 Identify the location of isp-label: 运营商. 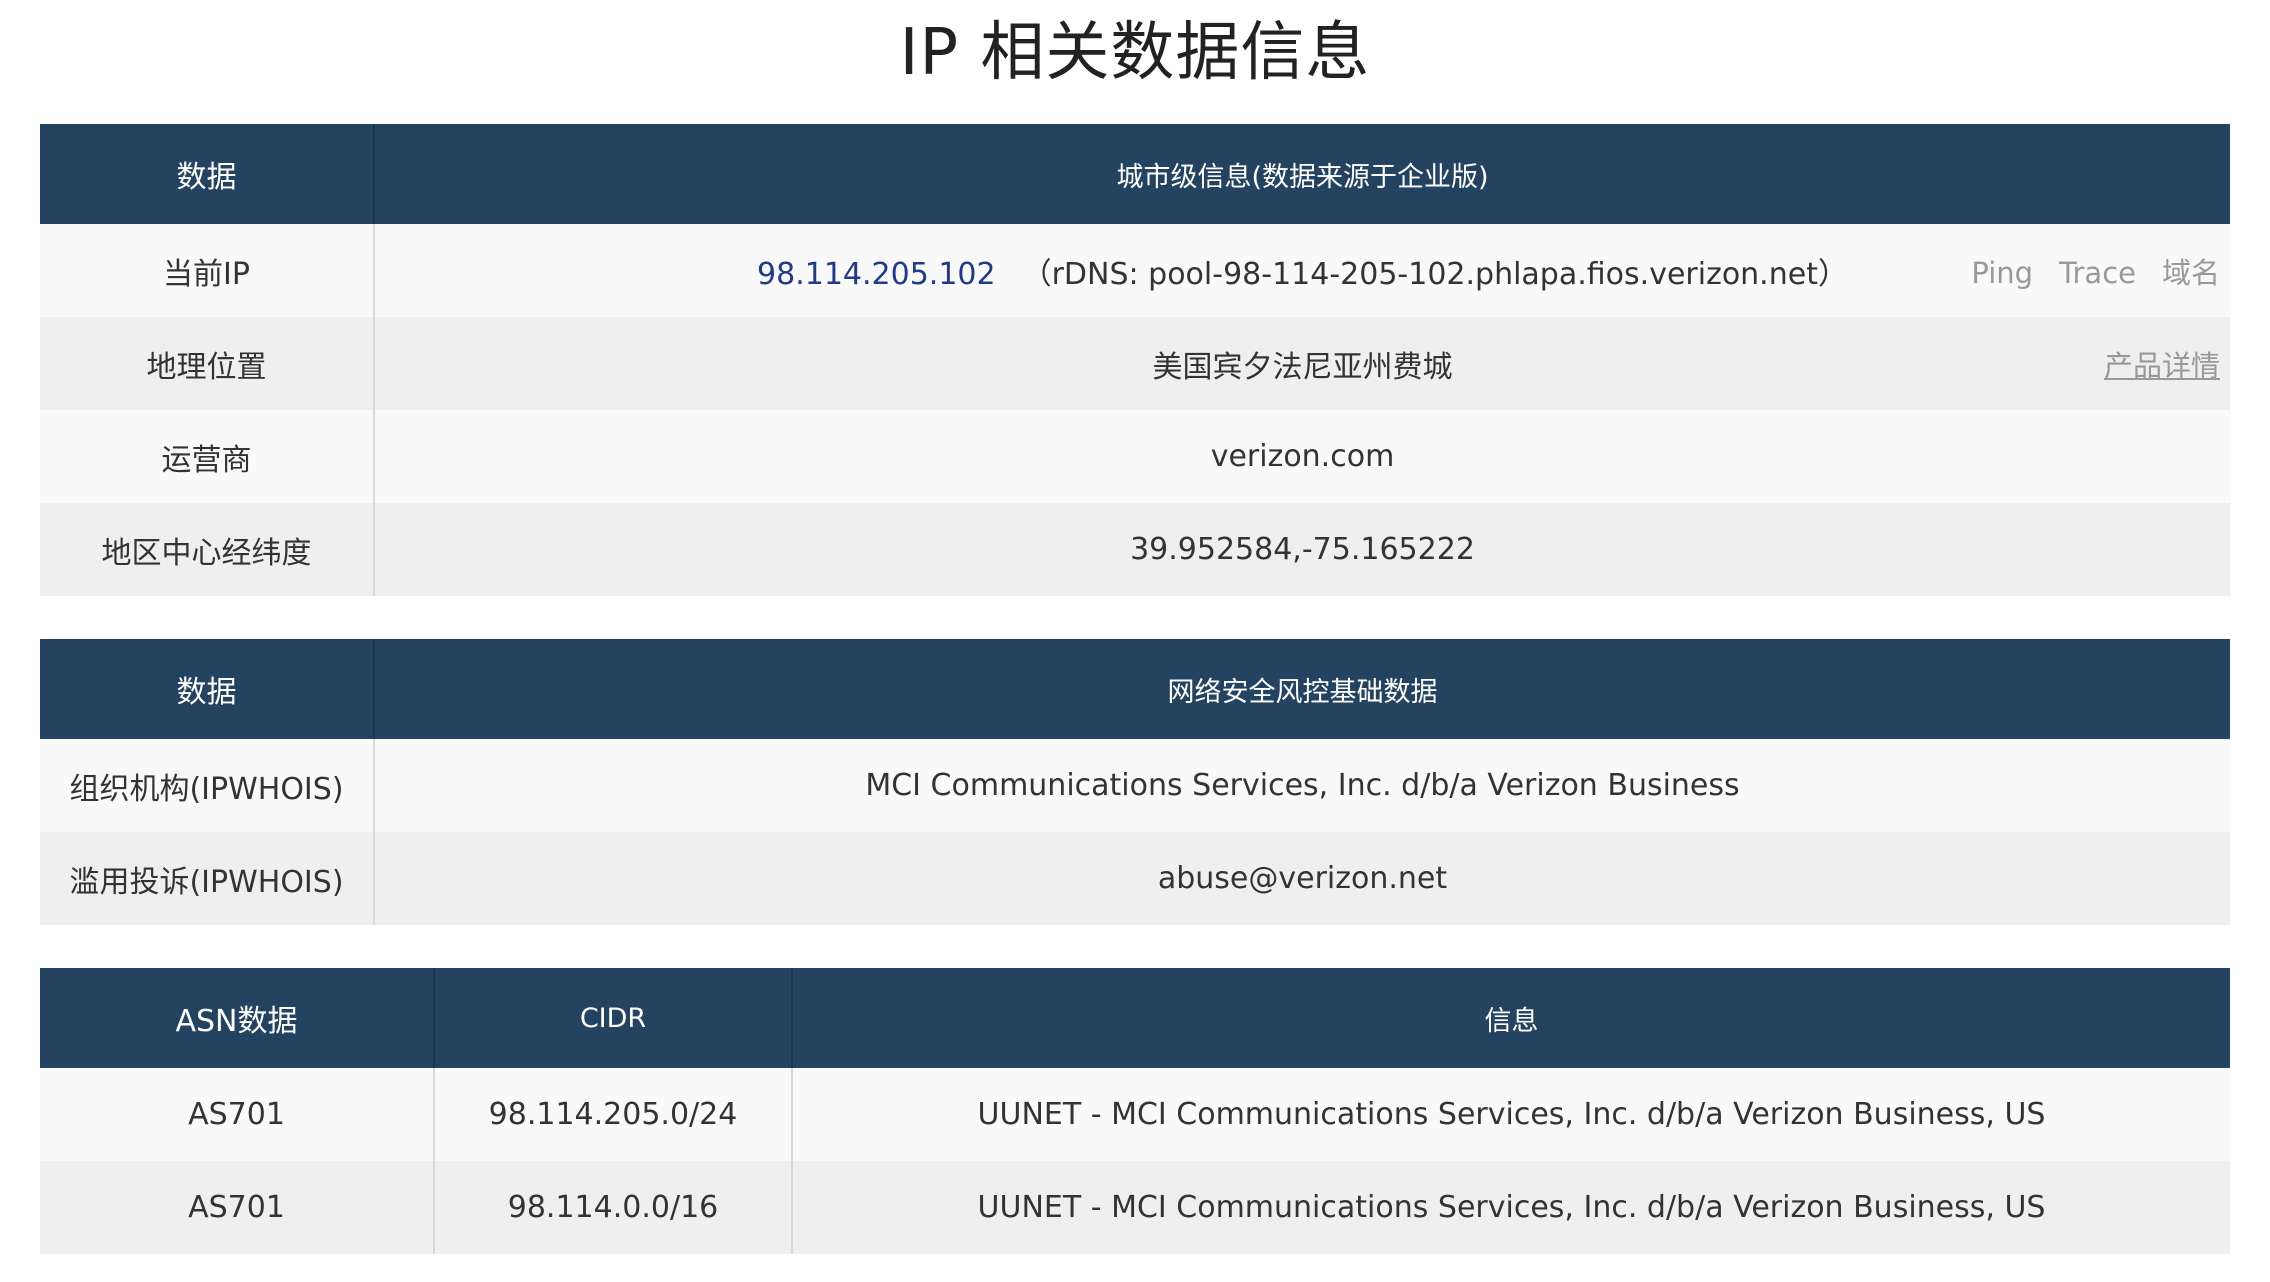
(207, 456).